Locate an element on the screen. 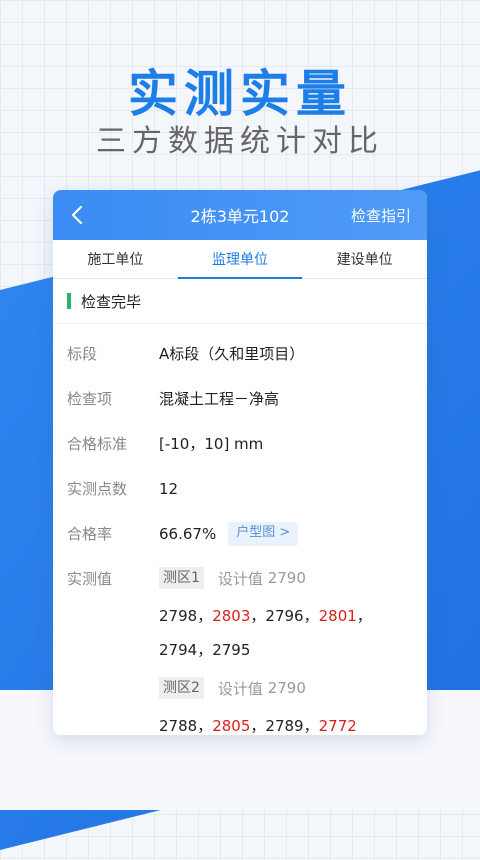 This screenshot has height=860, width=480. unit-title: 2栋3单元102 is located at coordinates (240, 216).